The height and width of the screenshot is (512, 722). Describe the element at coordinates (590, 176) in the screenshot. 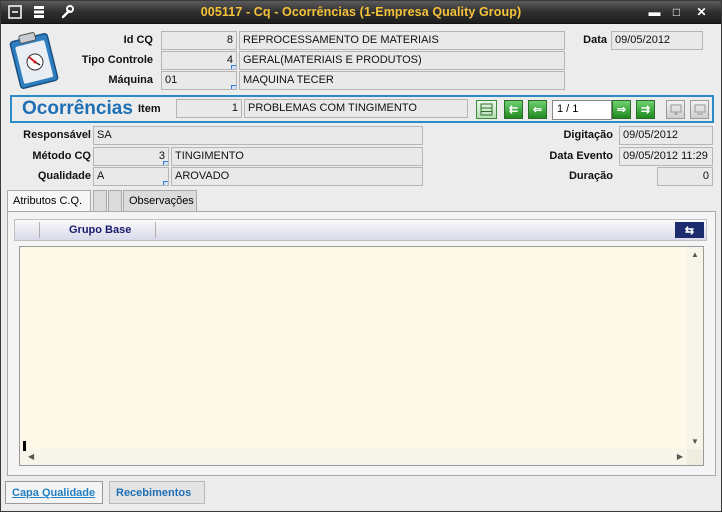

I see `duracao-label: Duração` at that location.